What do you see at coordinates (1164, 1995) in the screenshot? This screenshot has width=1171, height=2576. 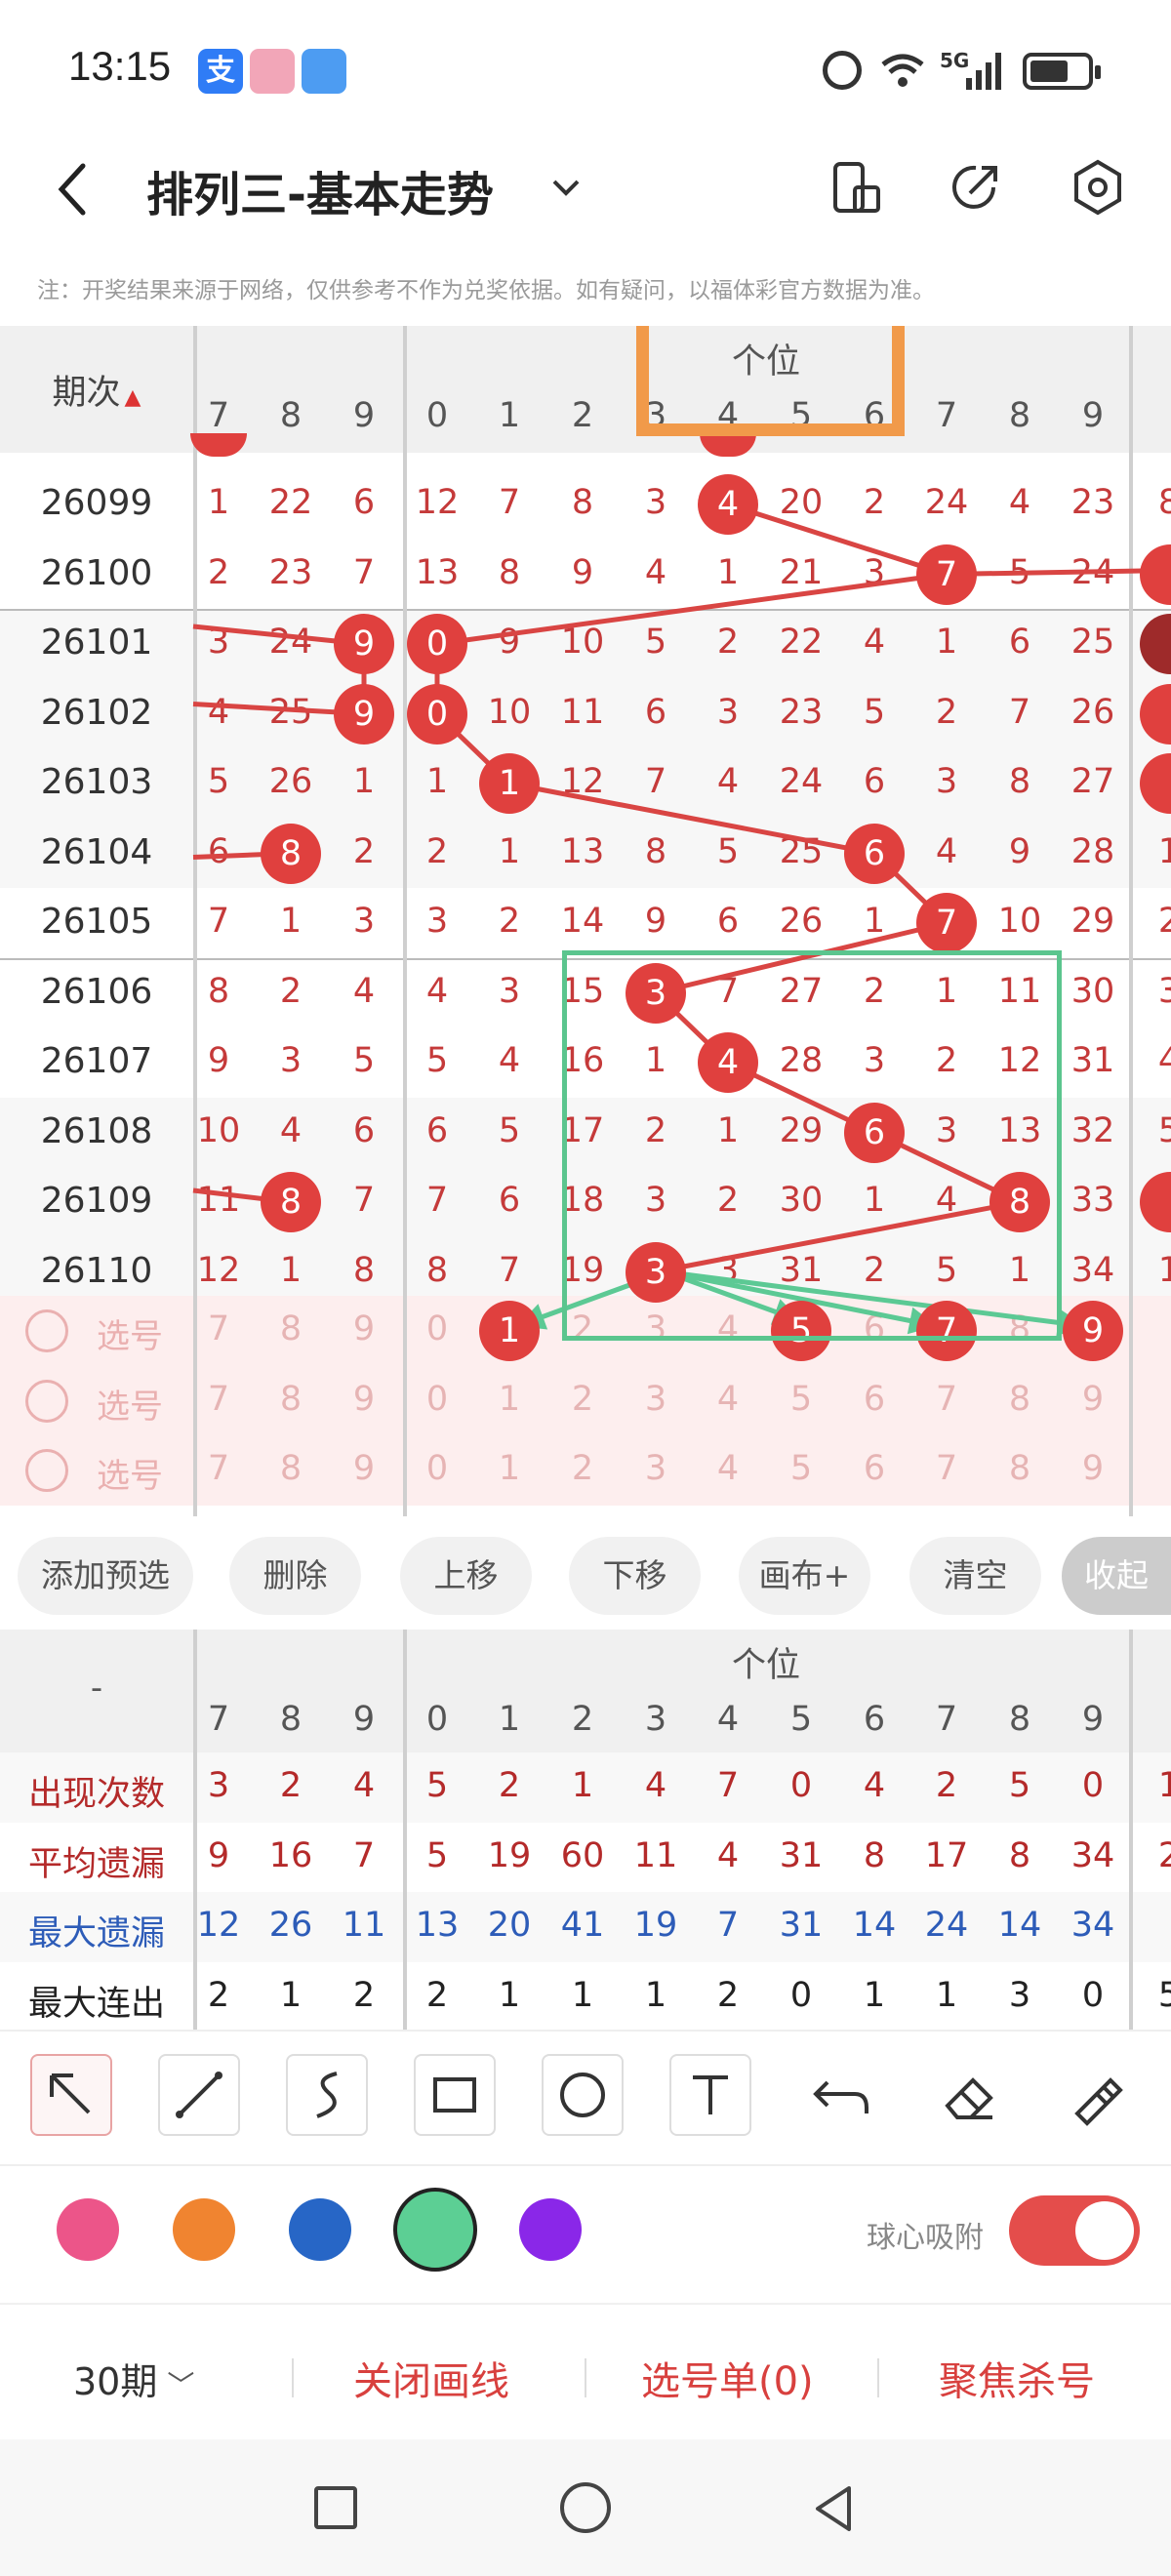 I see `stats-edge-cell: 5` at bounding box center [1164, 1995].